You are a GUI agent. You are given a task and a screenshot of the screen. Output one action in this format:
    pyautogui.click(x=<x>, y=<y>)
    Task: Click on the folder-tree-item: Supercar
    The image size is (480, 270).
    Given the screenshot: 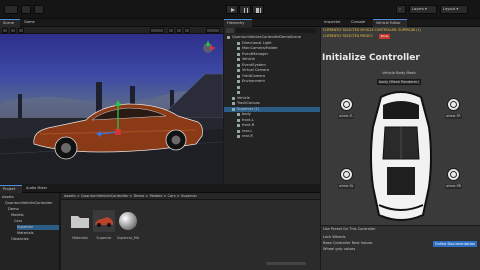 What is the action you would take?
    pyautogui.click(x=38, y=227)
    